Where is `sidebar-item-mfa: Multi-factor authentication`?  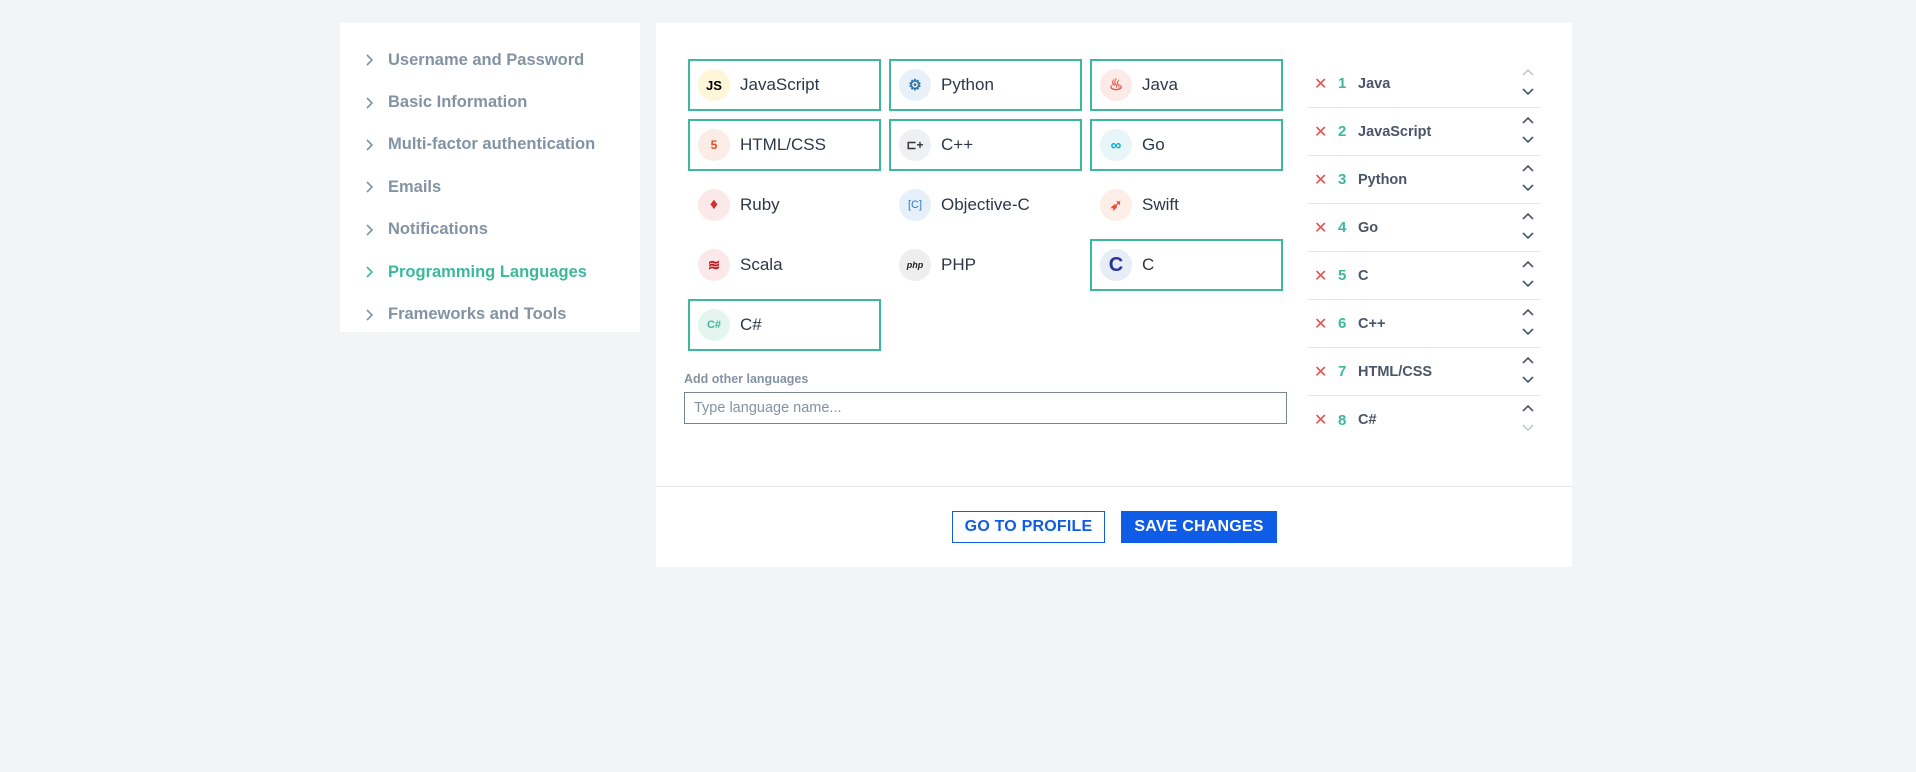 sidebar-item-mfa: Multi-factor authentication is located at coordinates (490, 145).